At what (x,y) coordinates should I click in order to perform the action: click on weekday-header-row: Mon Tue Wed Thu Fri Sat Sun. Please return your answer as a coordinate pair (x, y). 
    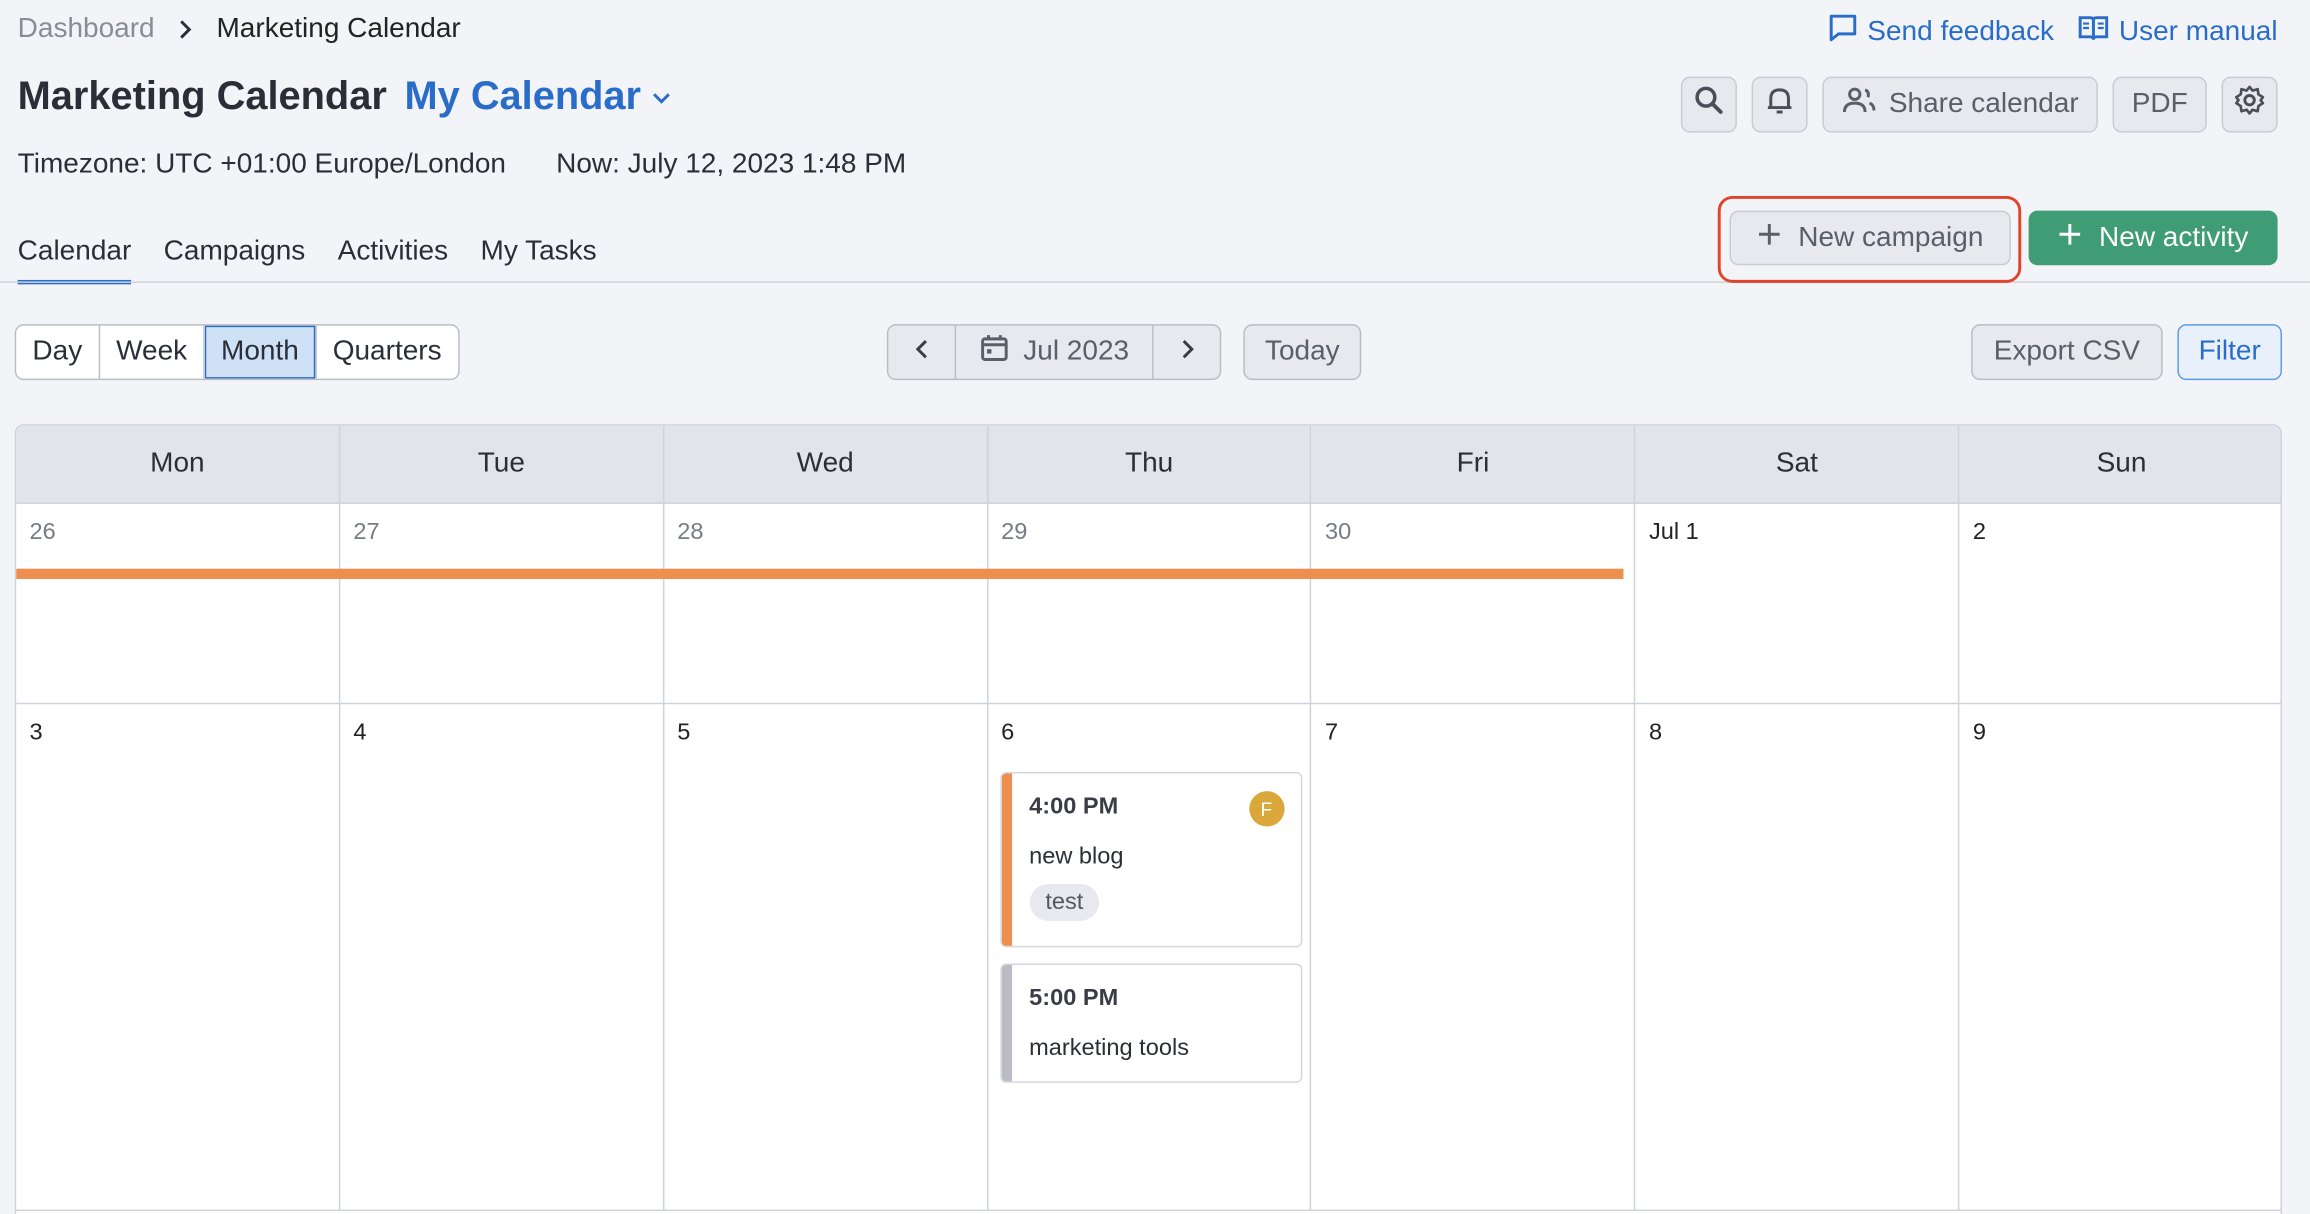
    Looking at the image, I should click on (1148, 464).